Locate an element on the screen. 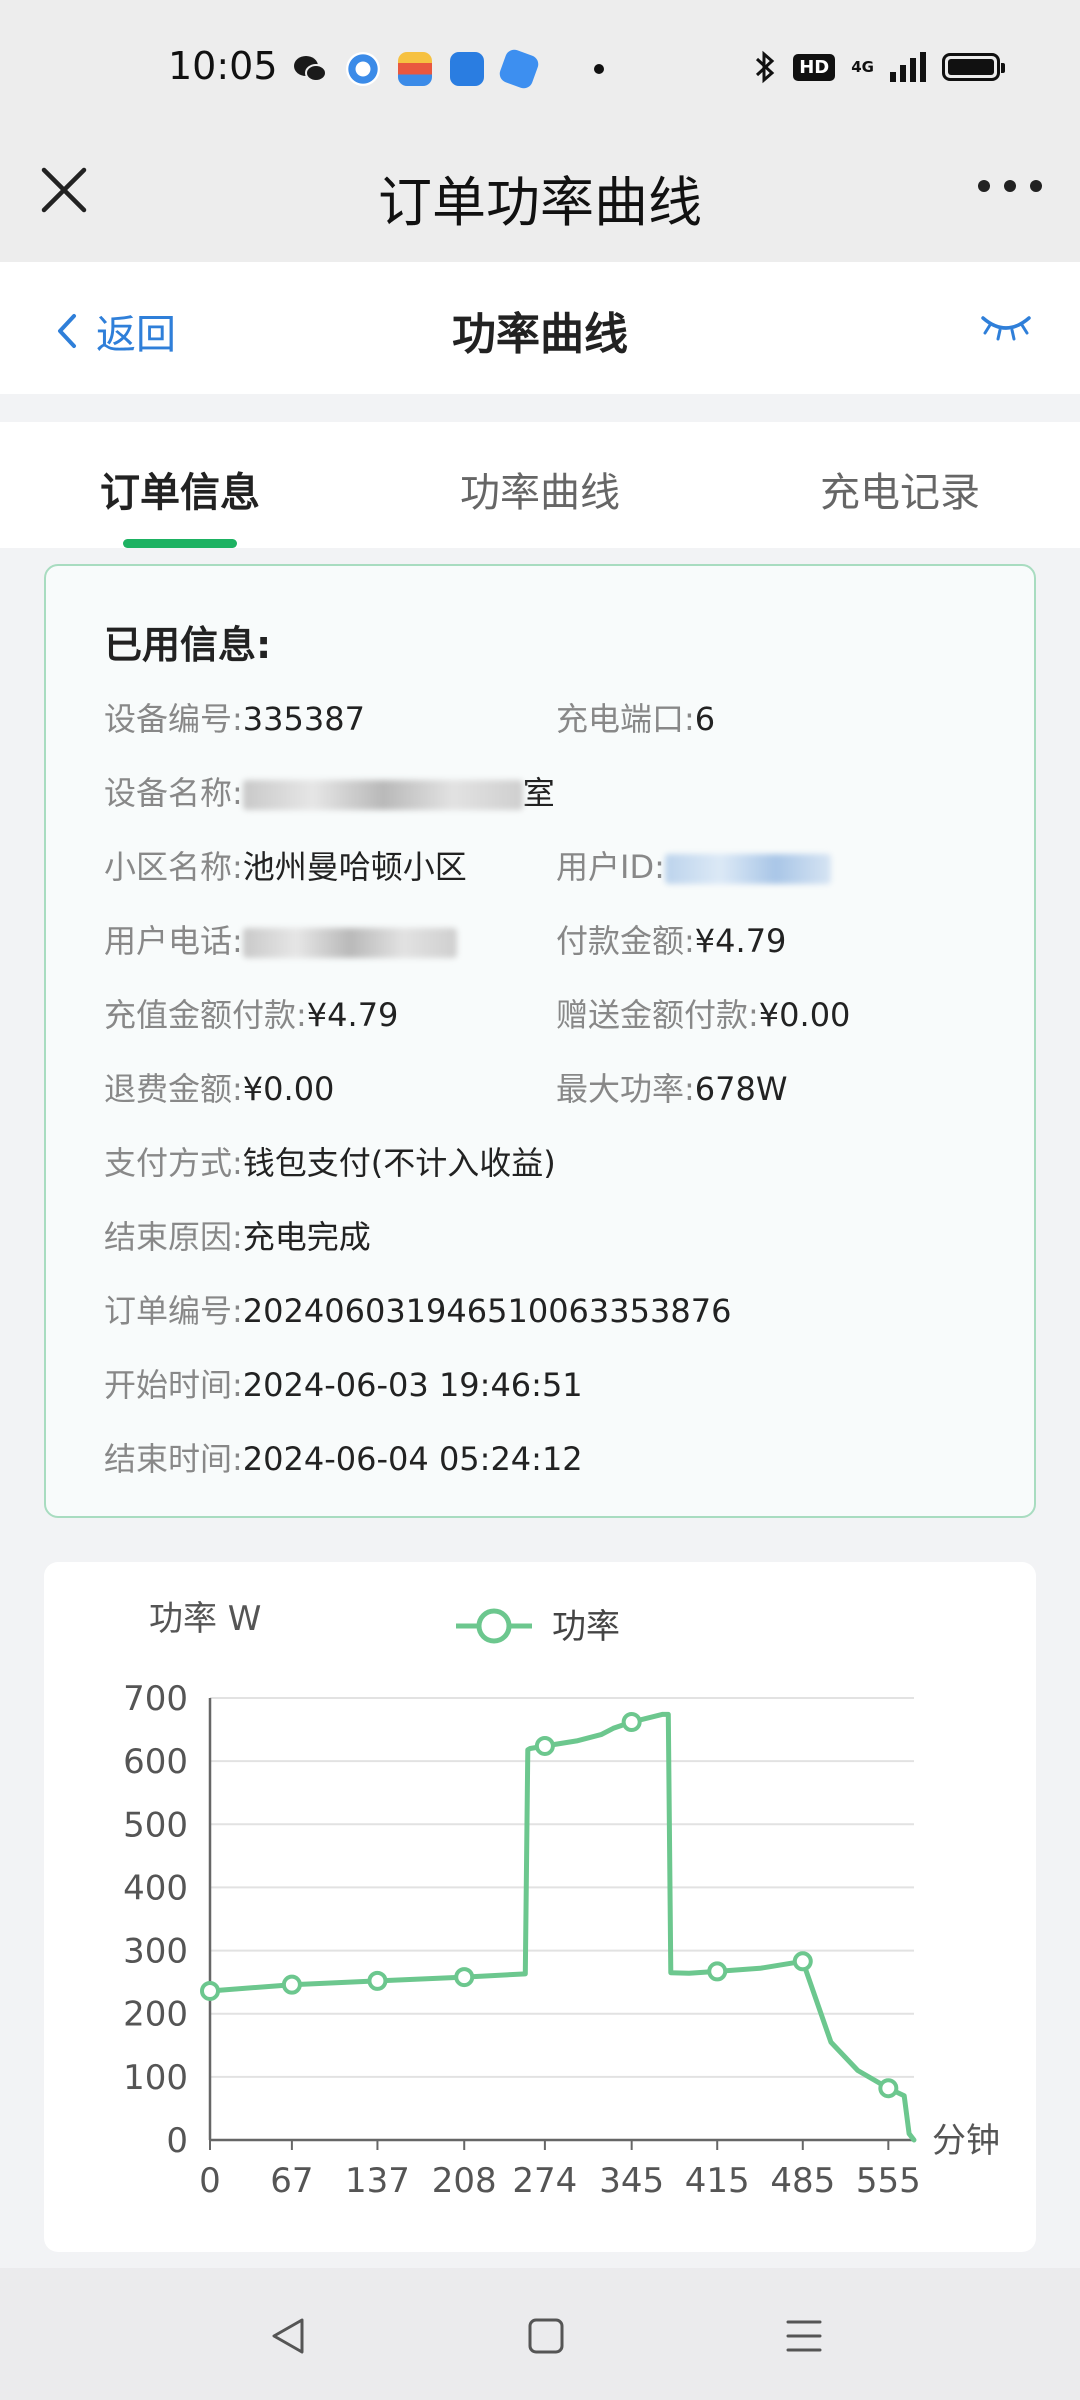  info-row: 结束原因:充电完成 is located at coordinates (554, 1237).